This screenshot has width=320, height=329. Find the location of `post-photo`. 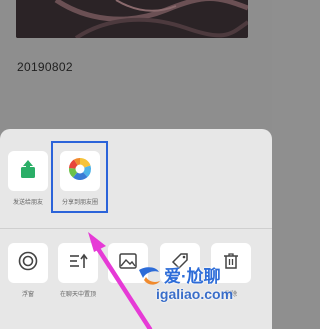

post-photo is located at coordinates (132, 19).